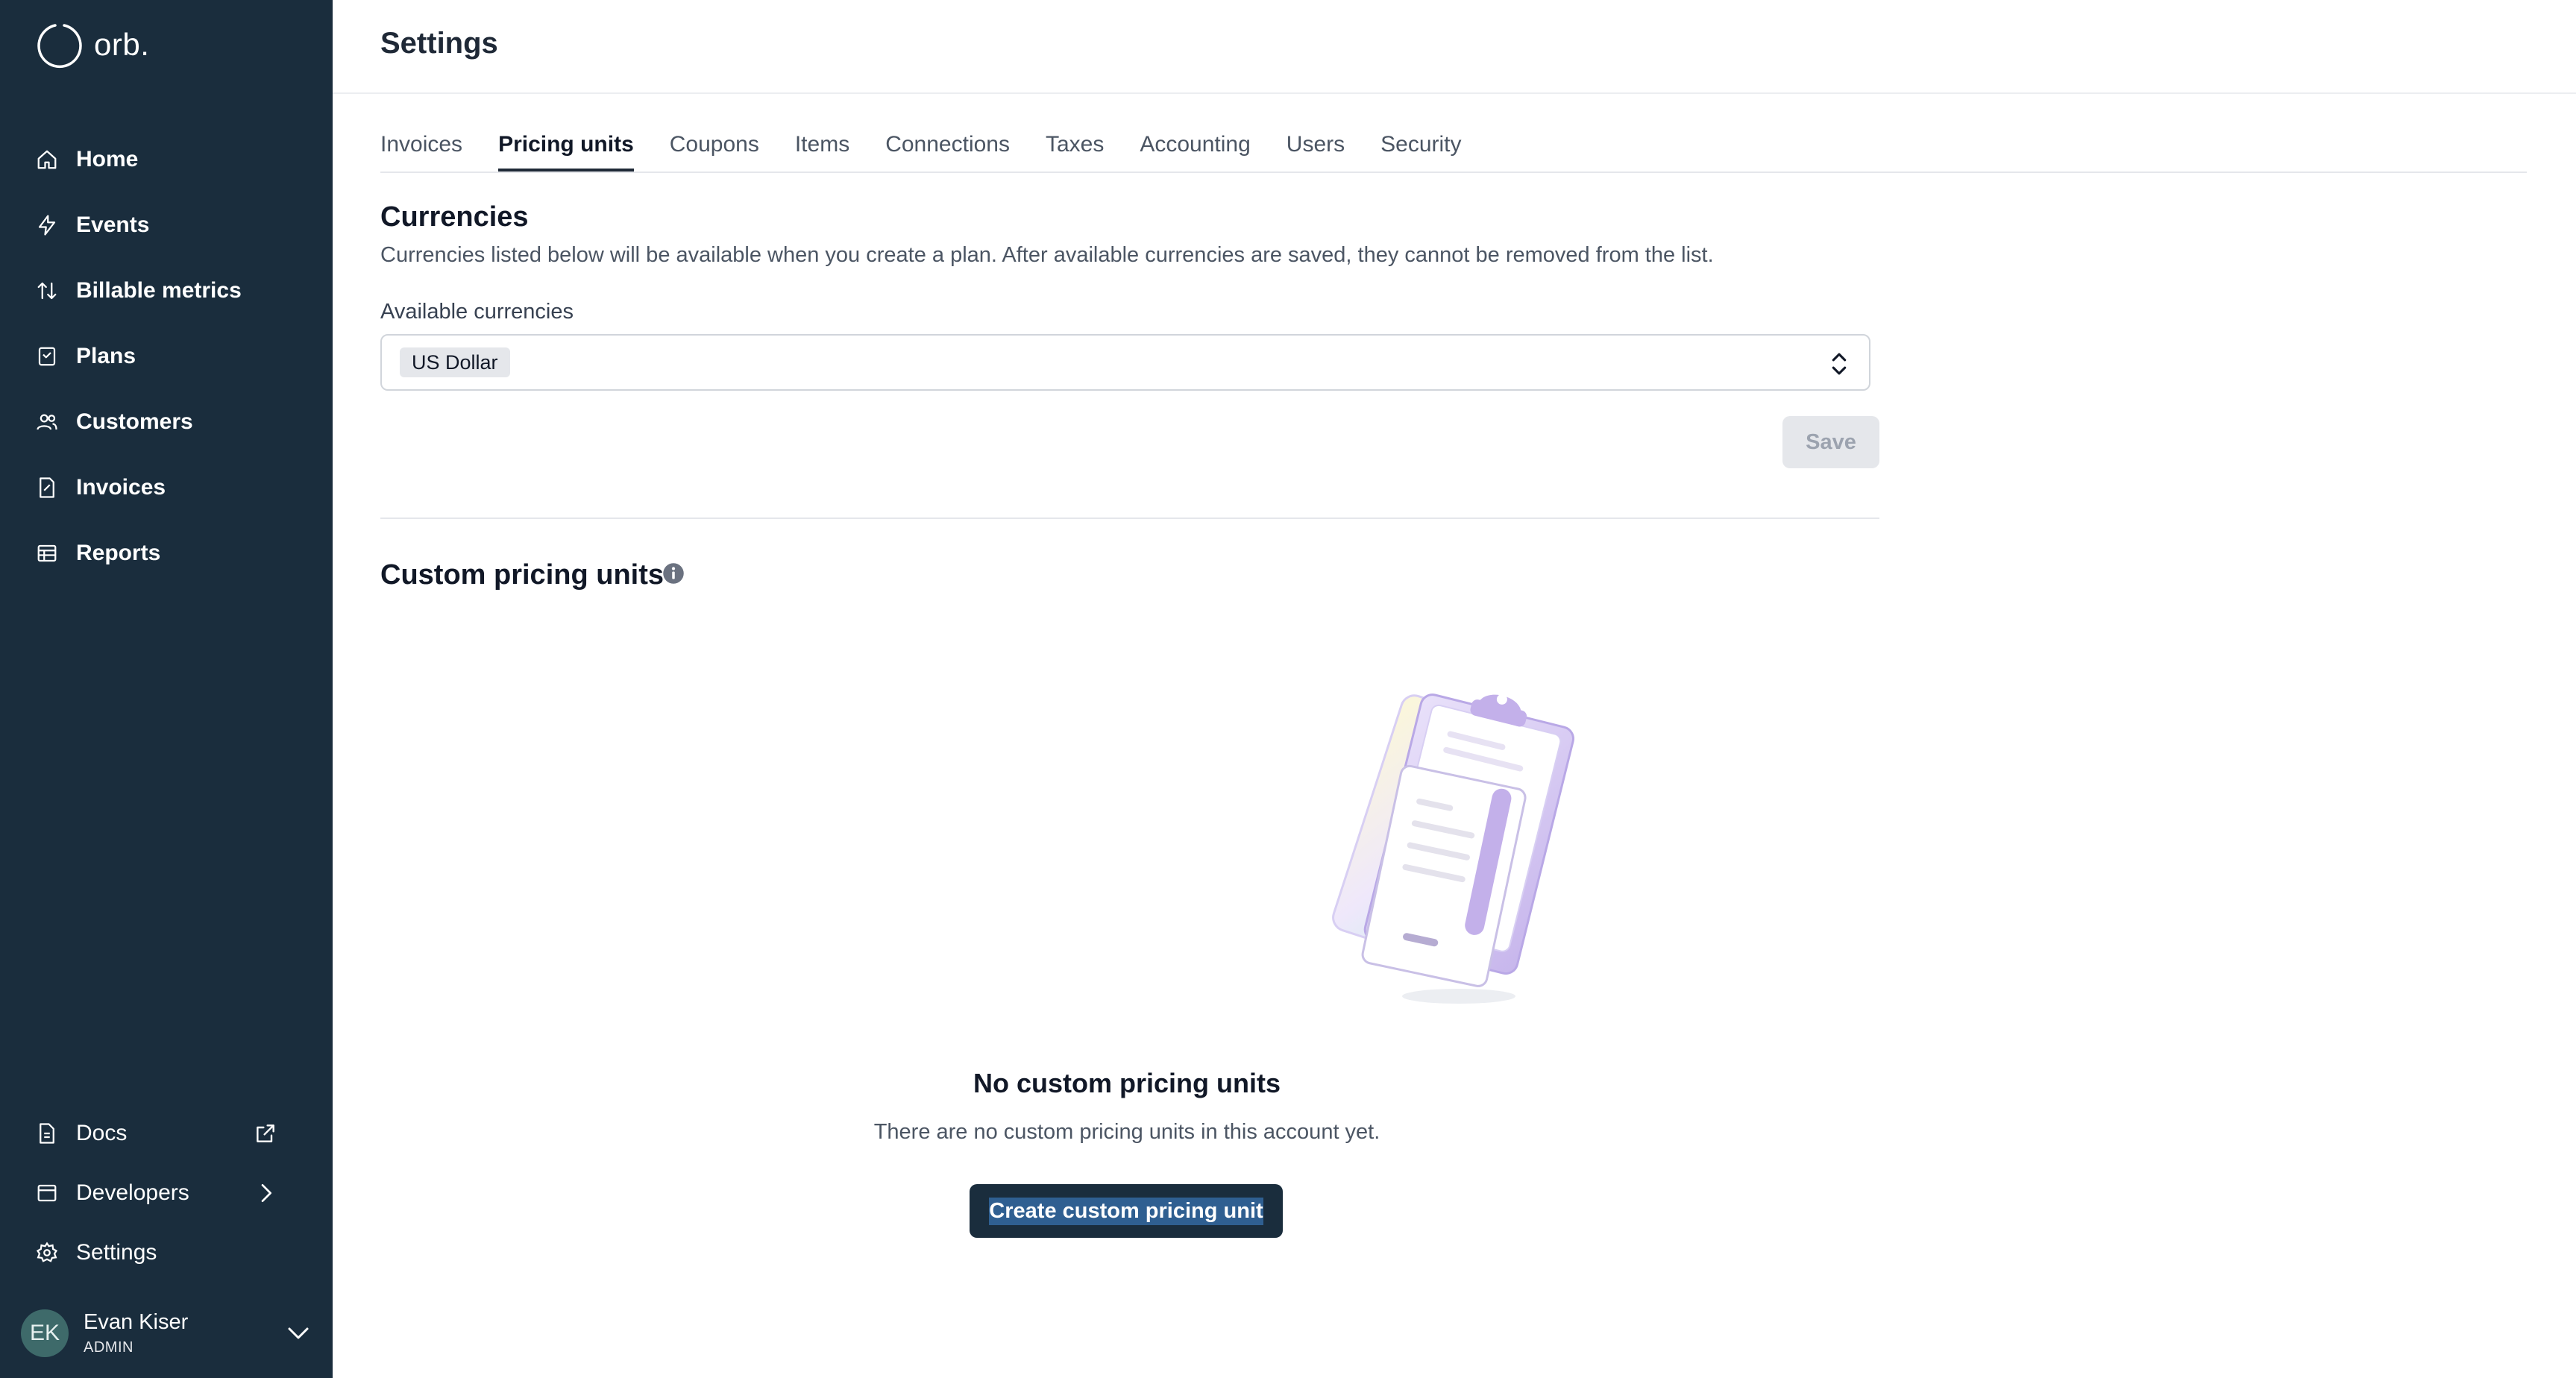  I want to click on select-arrows-icon, so click(1839, 364).